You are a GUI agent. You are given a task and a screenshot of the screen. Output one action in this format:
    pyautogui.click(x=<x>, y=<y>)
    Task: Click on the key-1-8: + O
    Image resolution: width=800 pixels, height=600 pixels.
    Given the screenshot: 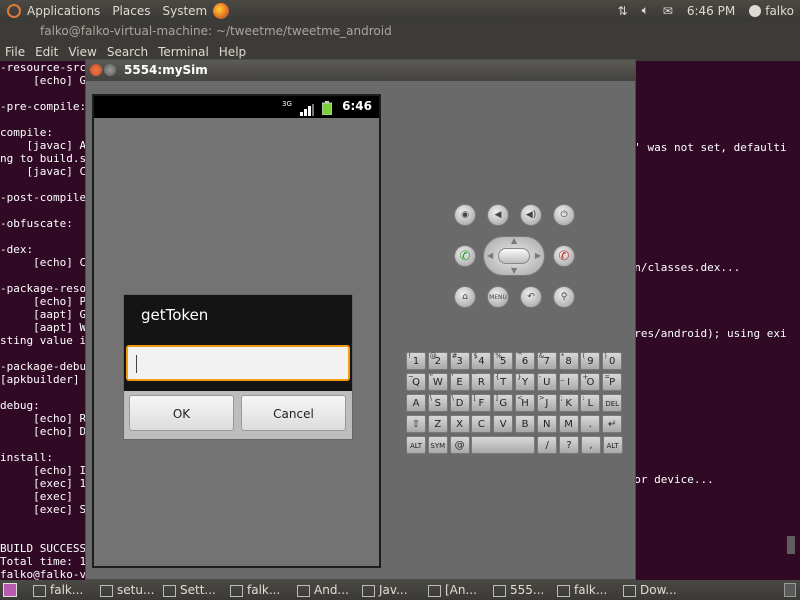 What is the action you would take?
    pyautogui.click(x=590, y=382)
    